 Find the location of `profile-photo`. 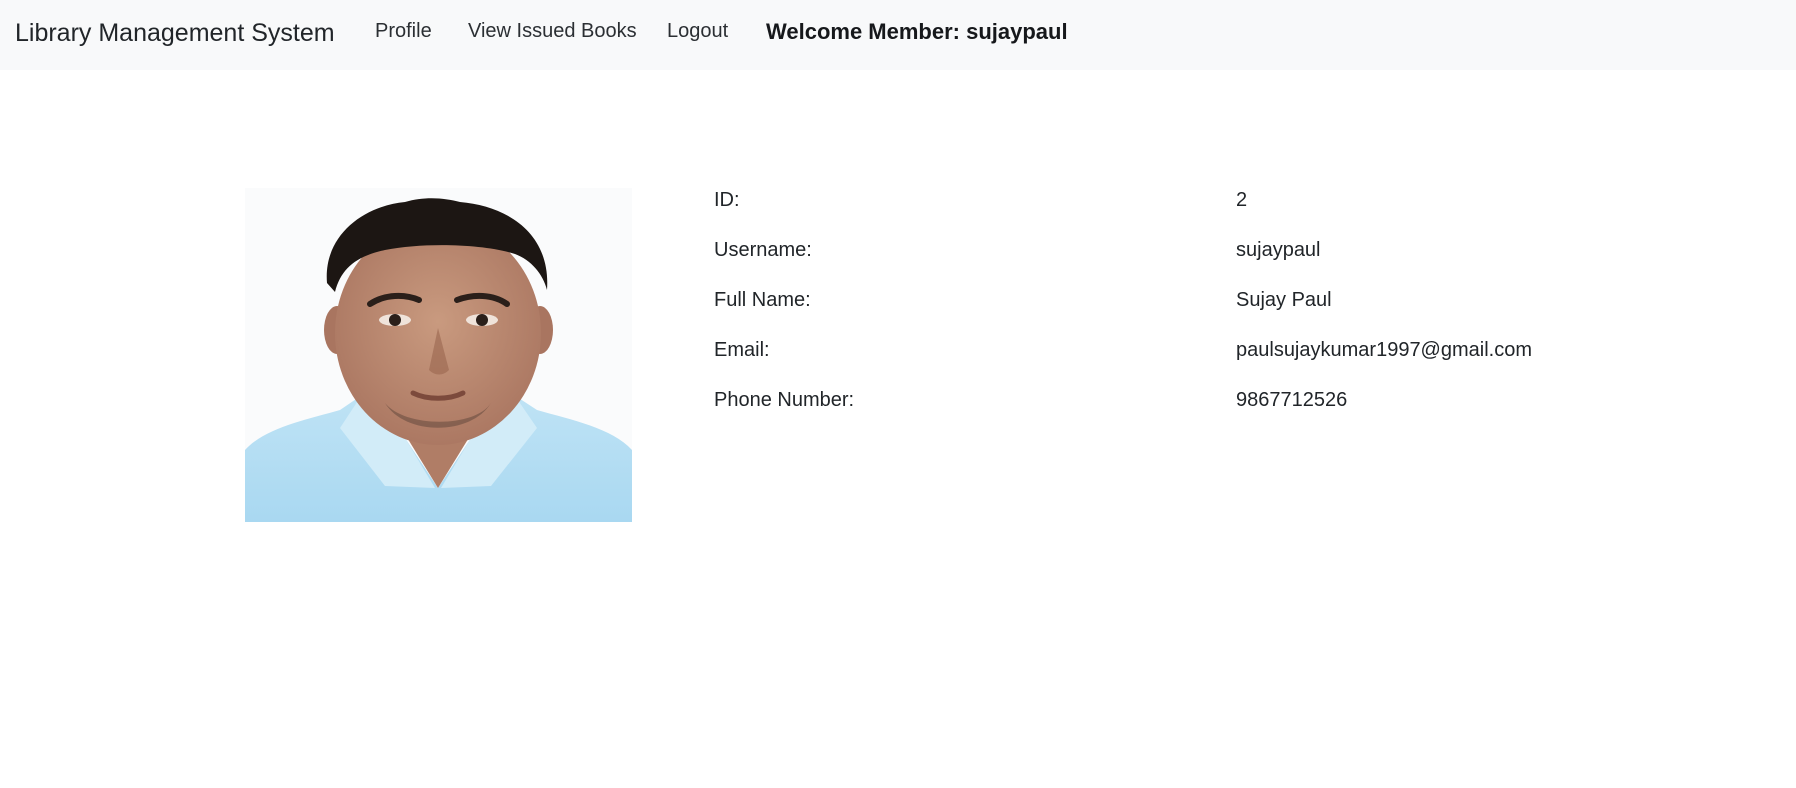

profile-photo is located at coordinates (438, 355).